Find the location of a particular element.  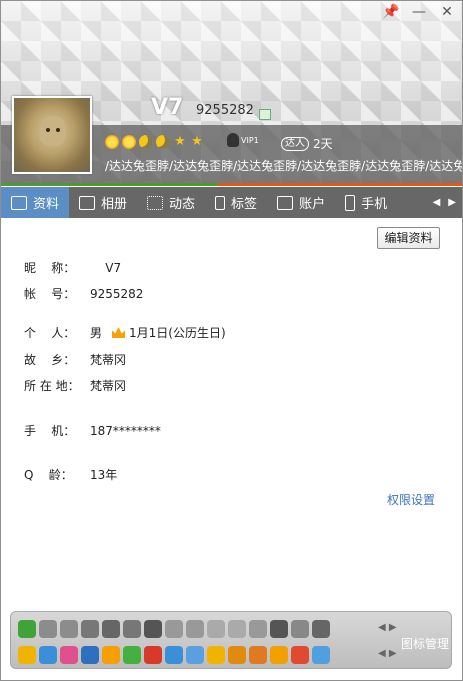

avatar-face is located at coordinates (53, 131).